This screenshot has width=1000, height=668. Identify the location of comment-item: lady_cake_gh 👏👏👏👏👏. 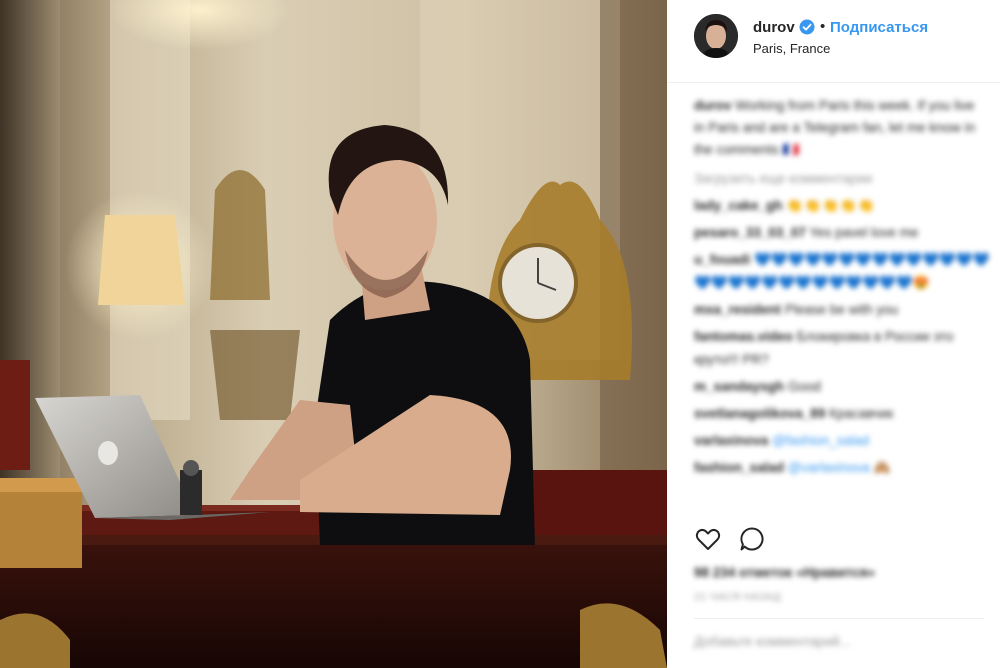
(844, 205).